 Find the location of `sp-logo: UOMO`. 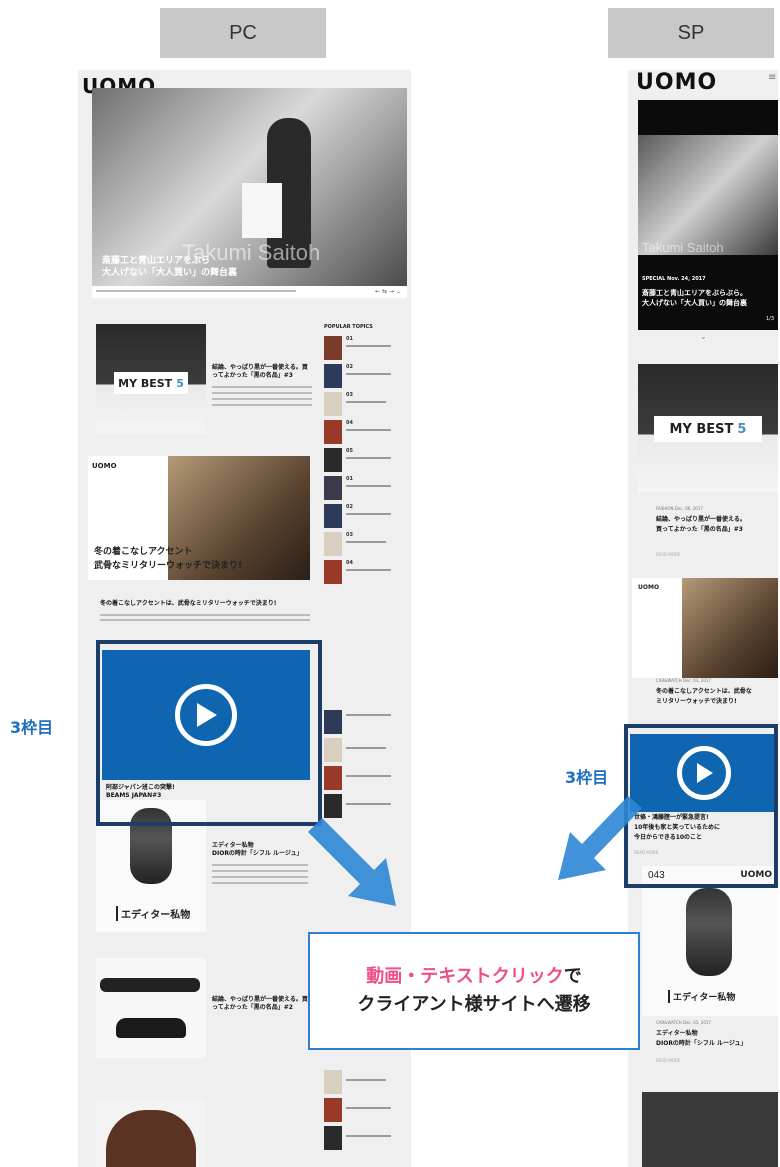

sp-logo: UOMO is located at coordinates (676, 82).